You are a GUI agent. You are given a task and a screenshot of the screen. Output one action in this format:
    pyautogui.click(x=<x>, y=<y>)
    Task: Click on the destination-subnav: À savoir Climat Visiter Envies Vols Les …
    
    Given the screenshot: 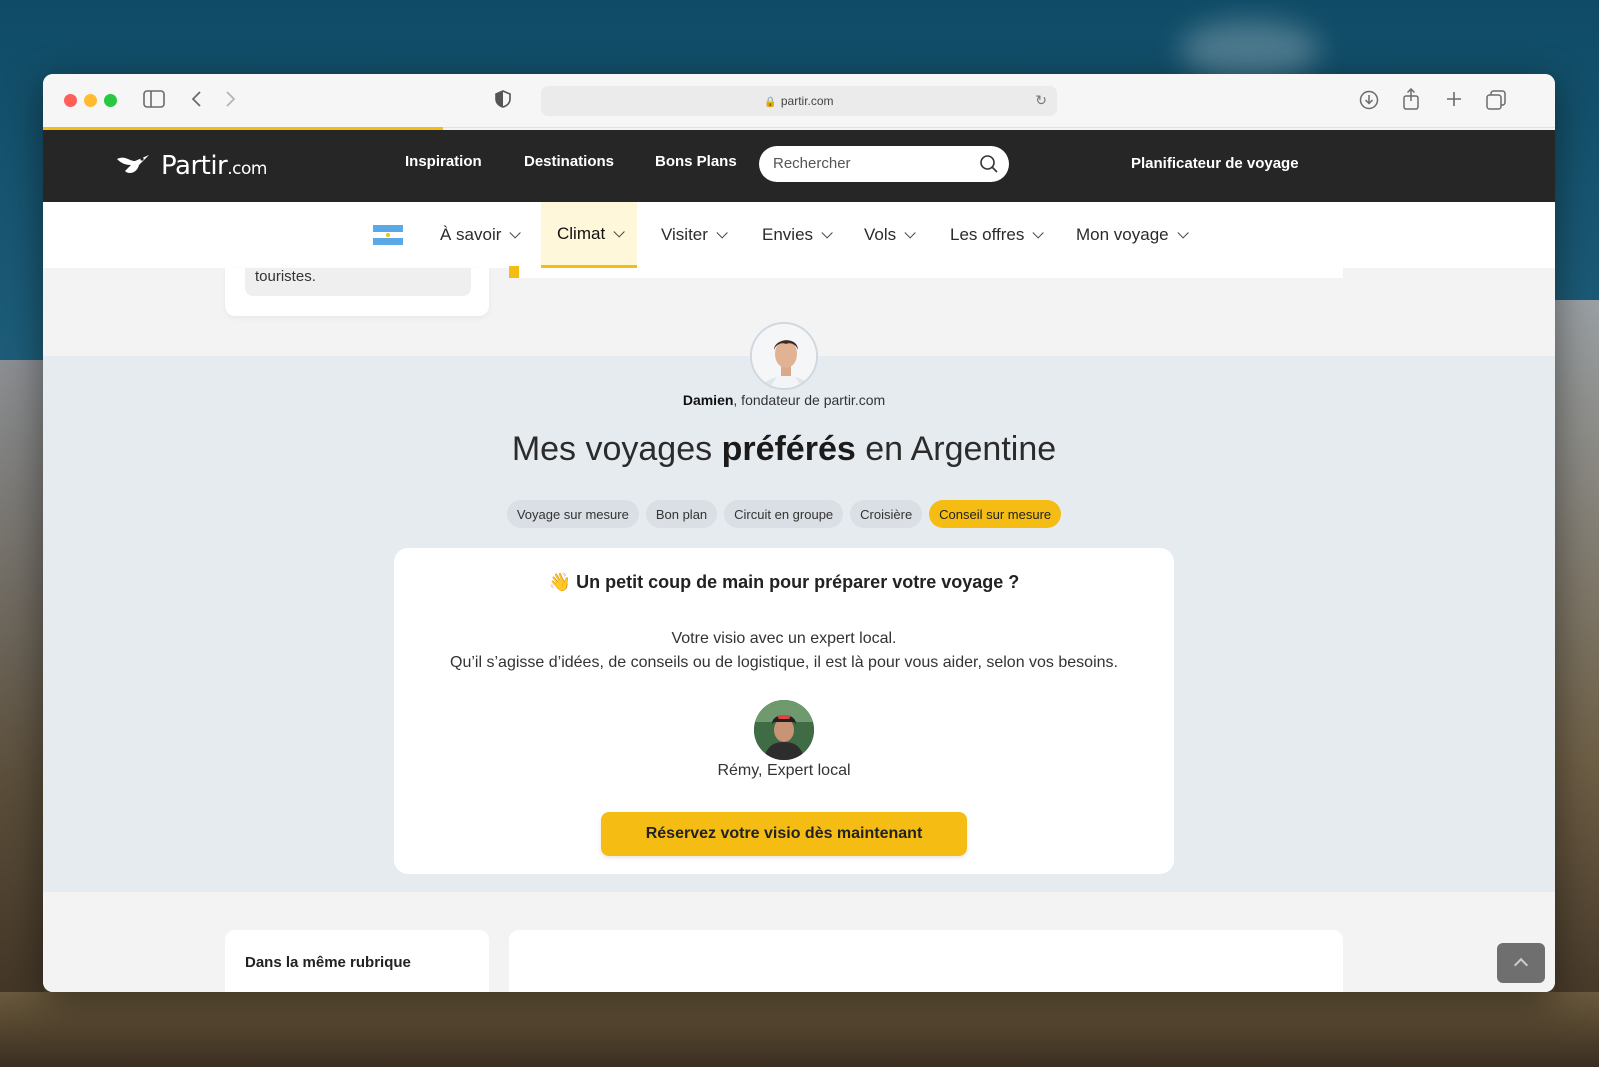 What is the action you would take?
    pyautogui.click(x=799, y=235)
    